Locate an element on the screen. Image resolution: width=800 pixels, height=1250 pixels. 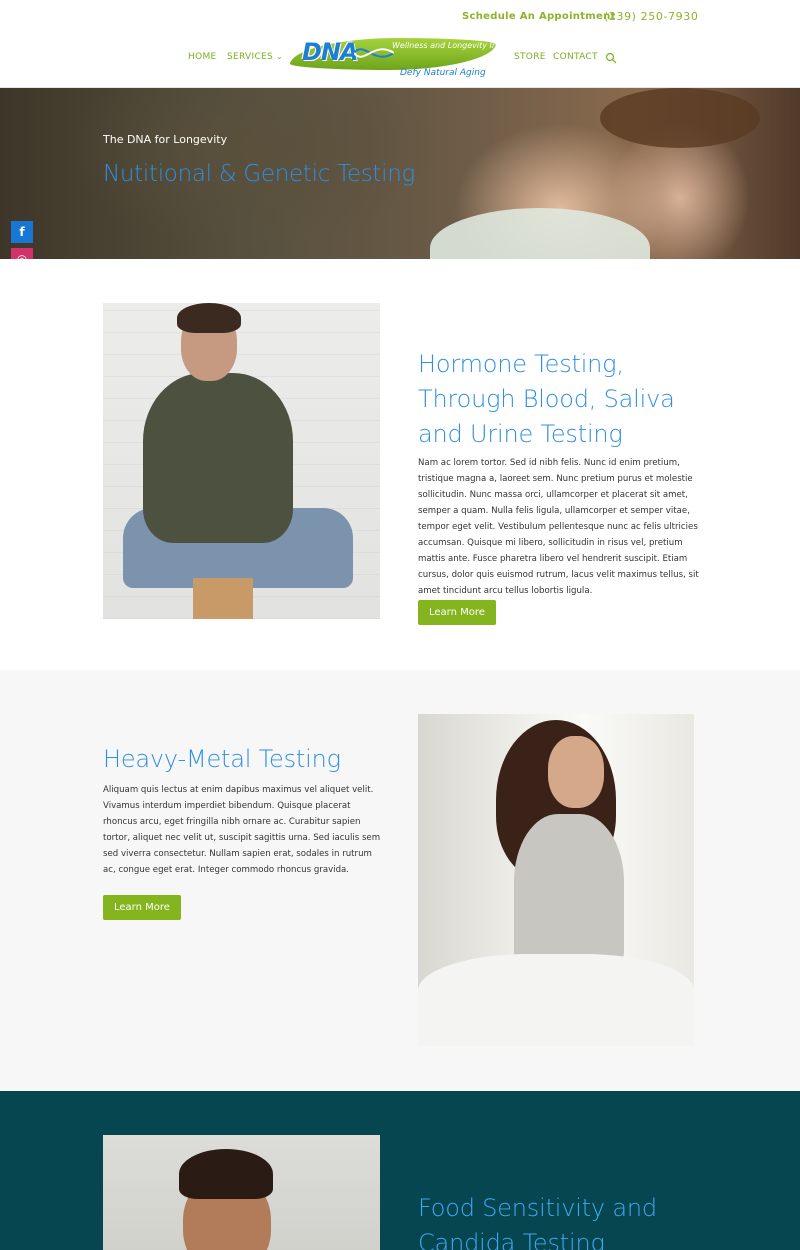
hero-eyebrow: The DNA for Longevity is located at coordinates (165, 139).